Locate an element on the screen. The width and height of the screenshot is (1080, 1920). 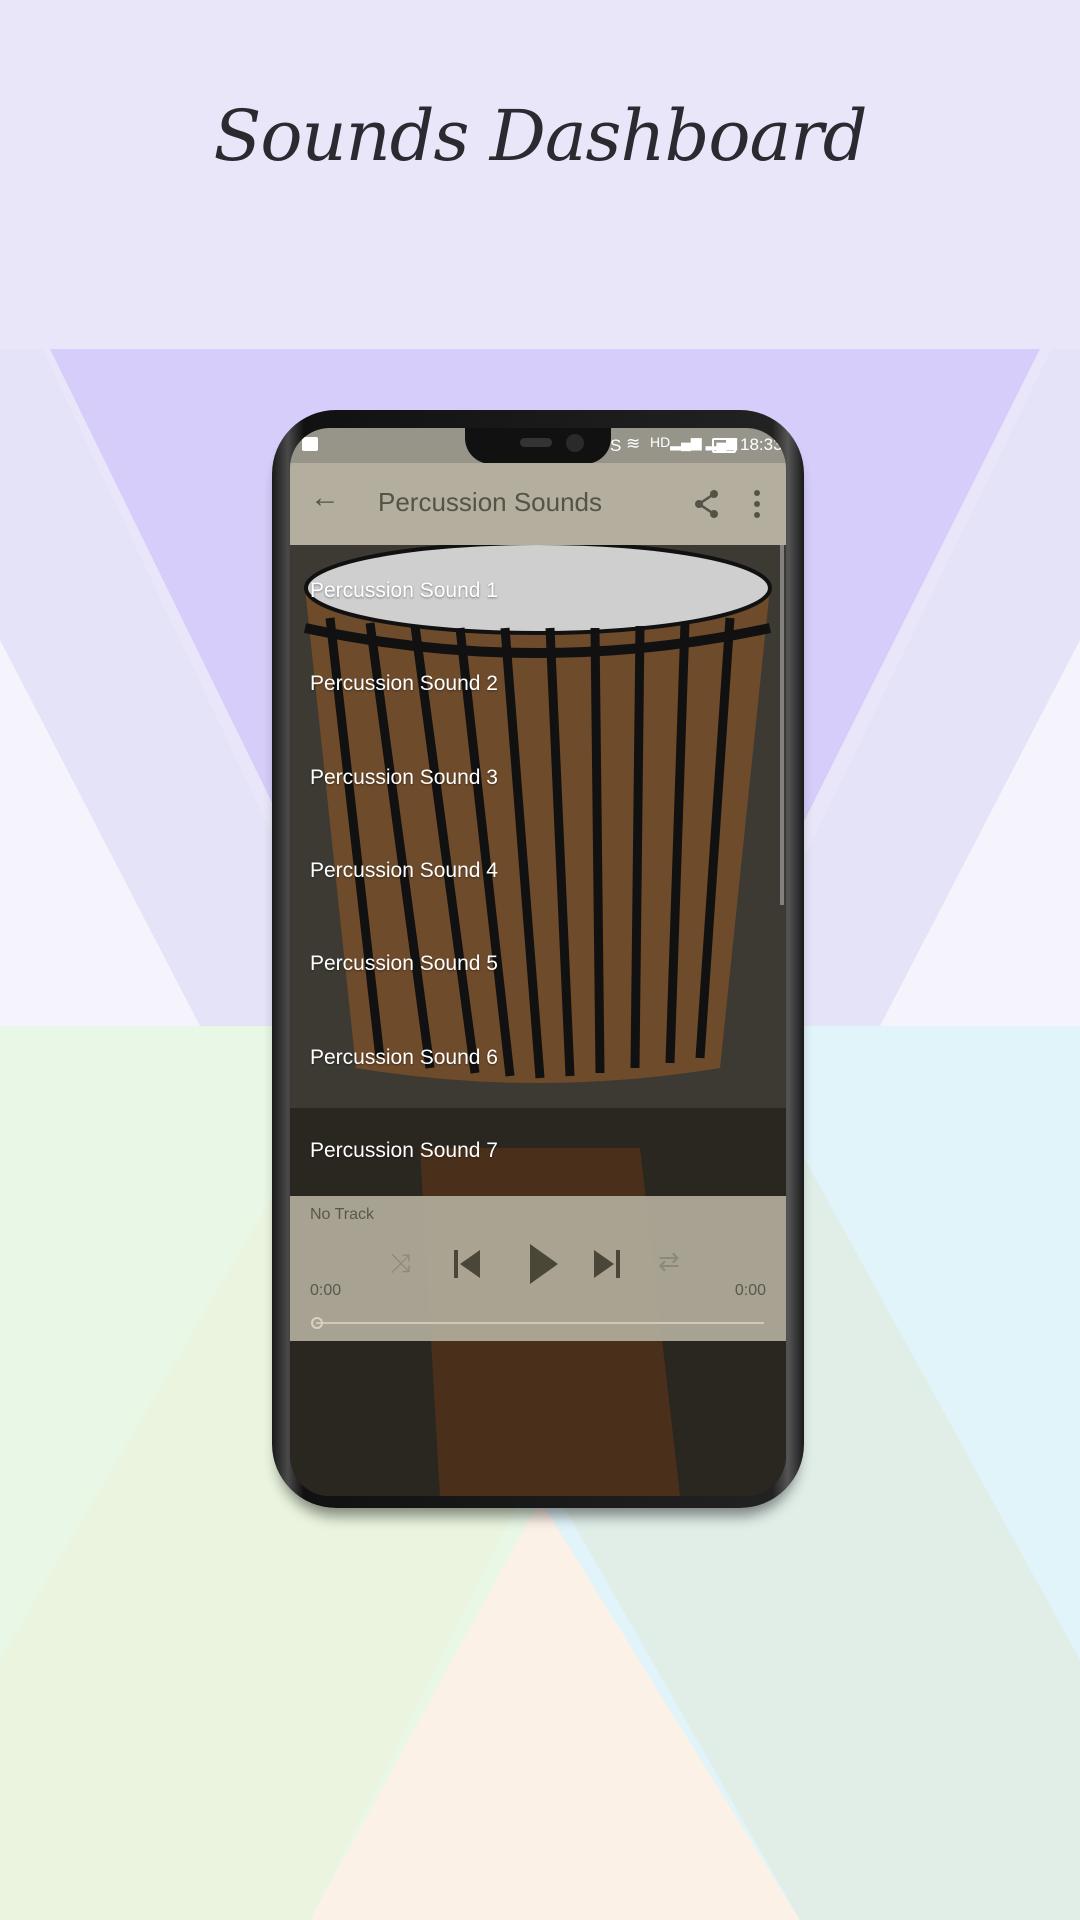
duration-time: 0:00 is located at coordinates (750, 1290).